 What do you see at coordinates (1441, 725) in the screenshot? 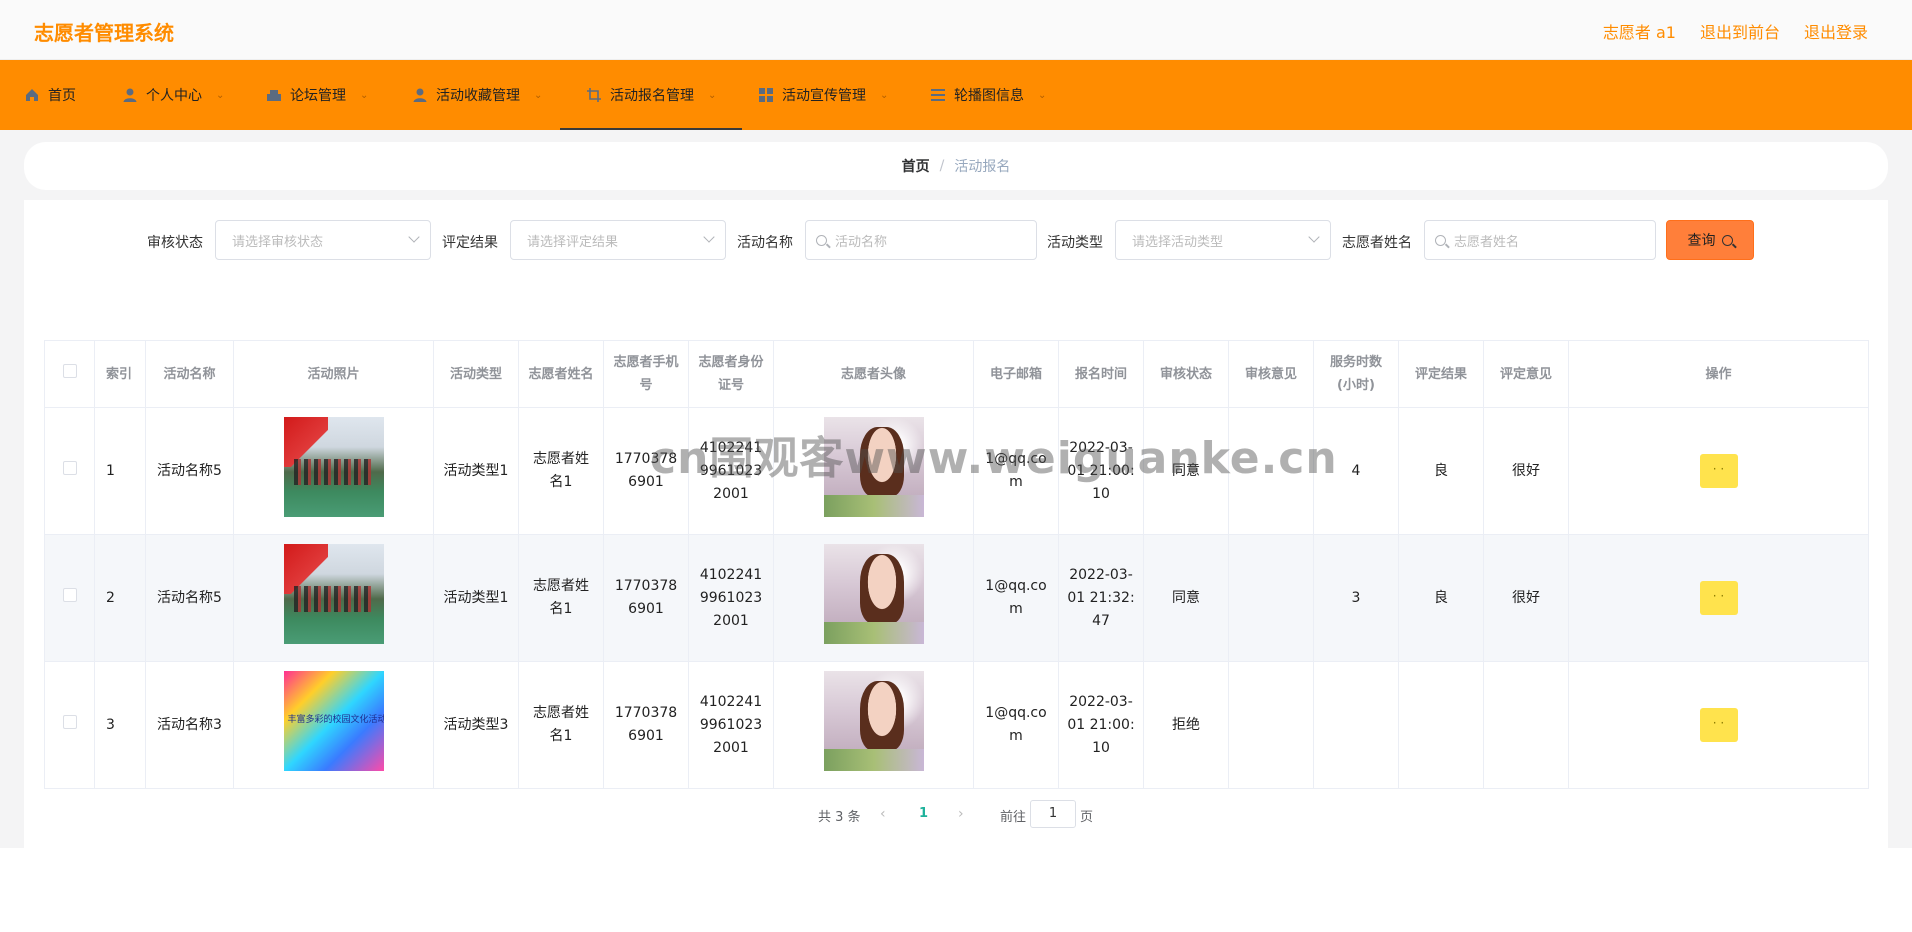
I see `cell-evaluation-result` at bounding box center [1441, 725].